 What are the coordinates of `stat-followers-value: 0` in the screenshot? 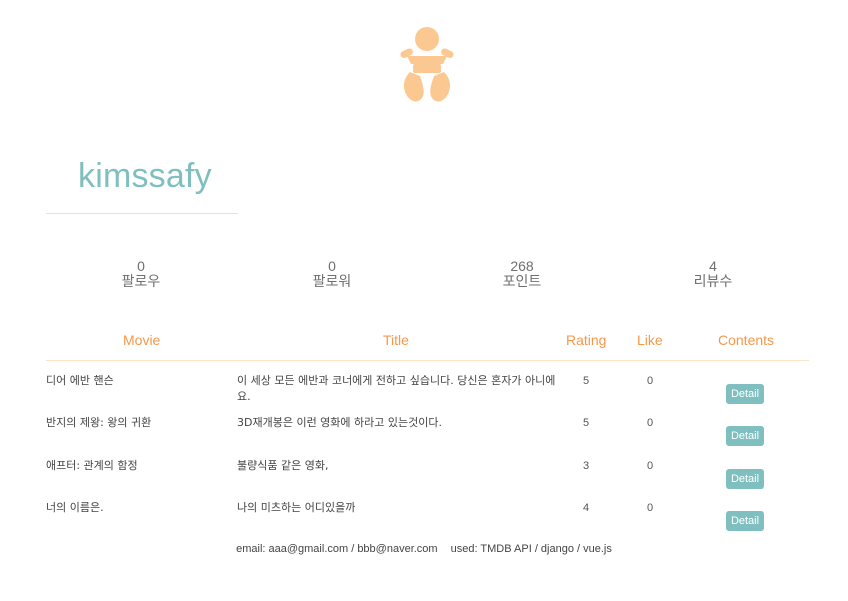 It's located at (332, 266).